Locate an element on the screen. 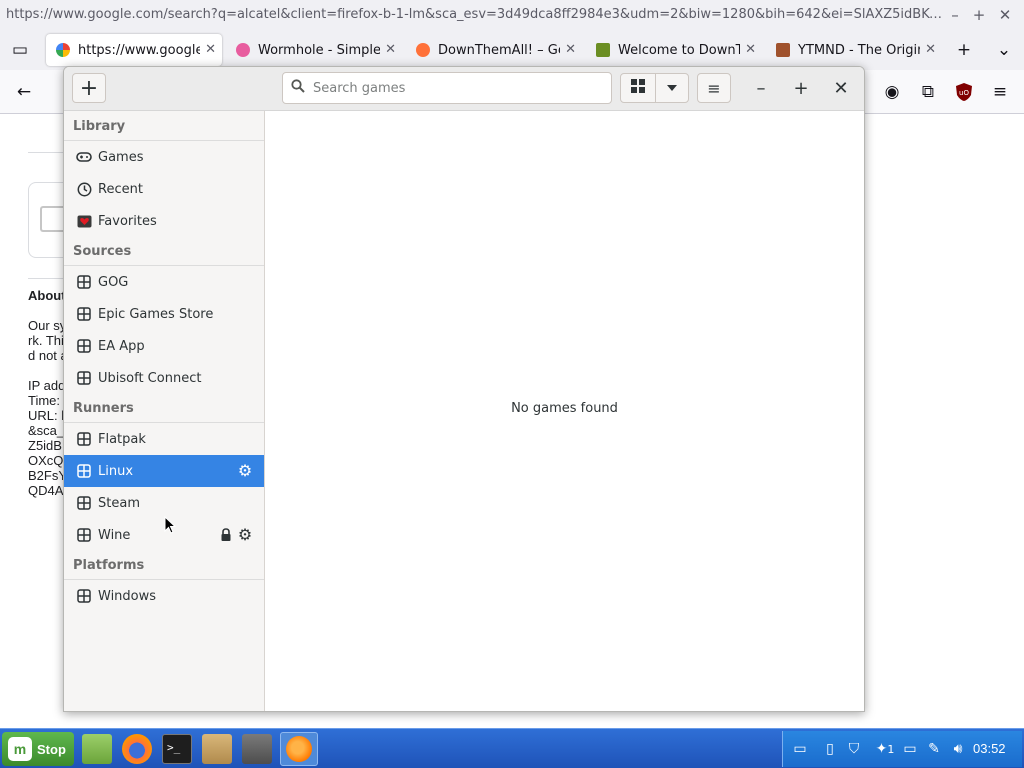 The image size is (1024, 768). sidebar-item-label: Recent is located at coordinates (120, 189).